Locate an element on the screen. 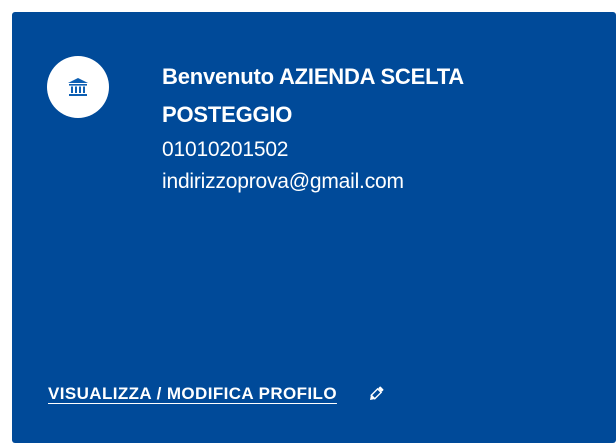 This screenshot has height=443, width=616. pencil-icon is located at coordinates (376, 394).